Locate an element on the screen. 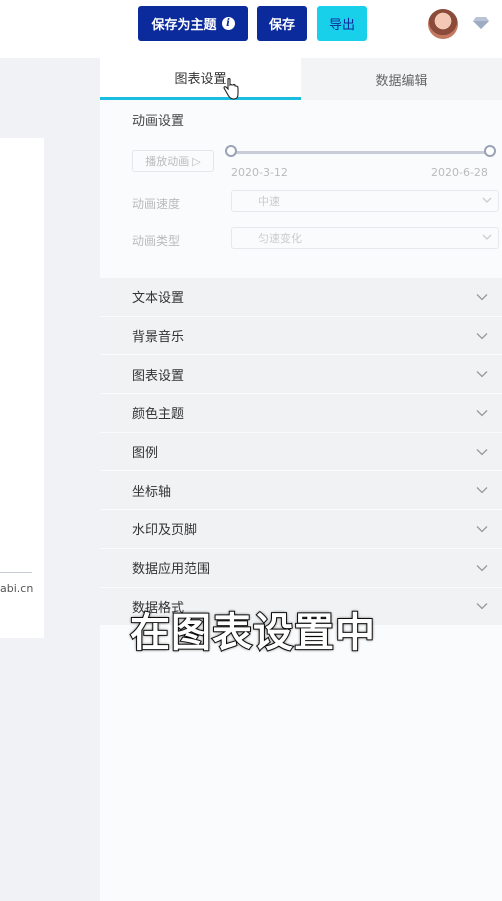  tab-chart-settings: 图表设置 is located at coordinates (200, 79).